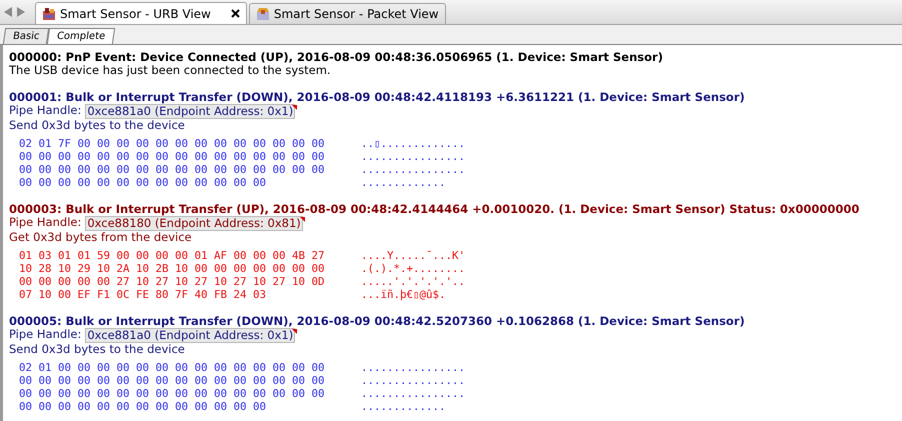 The width and height of the screenshot is (902, 421). I want to click on pipe-handle-value: 0xce88180 (Endpoint Address: 0x81), so click(194, 223).